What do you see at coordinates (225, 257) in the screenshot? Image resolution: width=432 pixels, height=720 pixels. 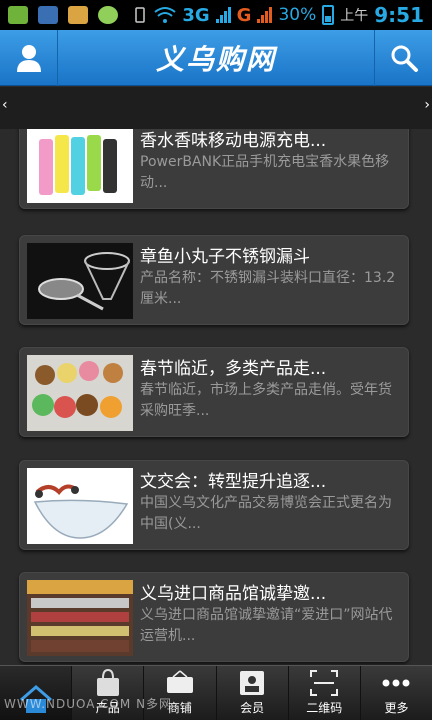 I see `news-title: 章鱼小丸子不锈钢漏斗` at bounding box center [225, 257].